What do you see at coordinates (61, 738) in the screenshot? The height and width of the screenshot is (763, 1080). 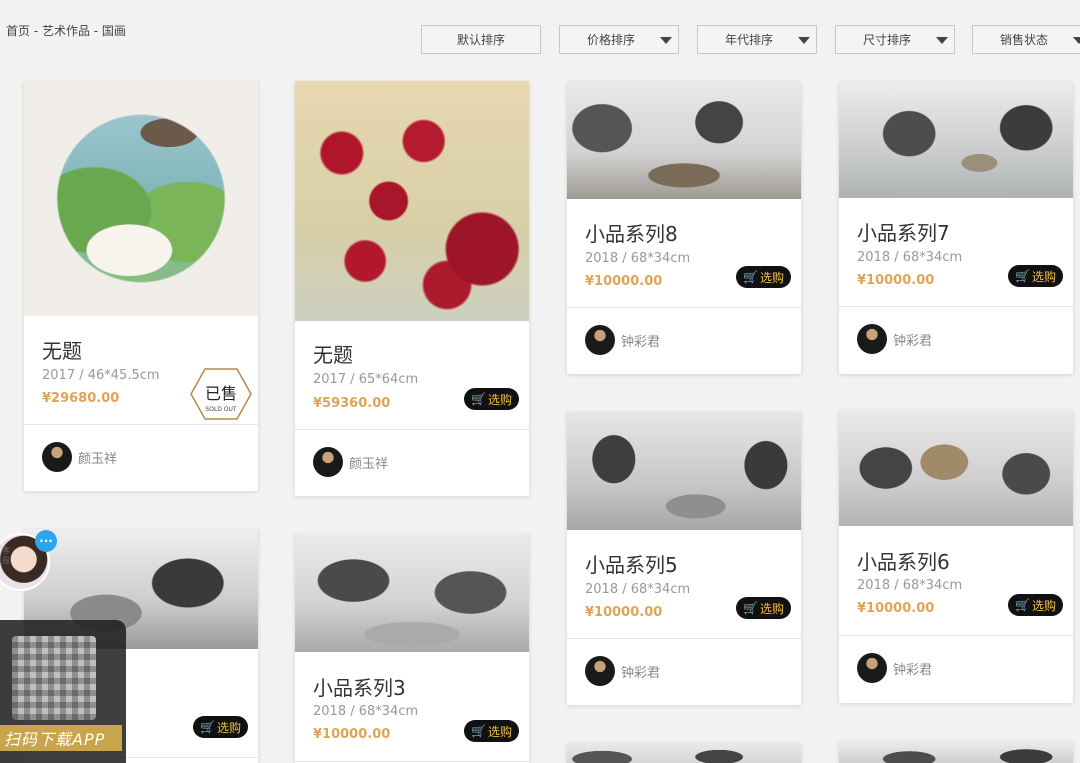 I see `app-download-label: 扫码下载APP` at bounding box center [61, 738].